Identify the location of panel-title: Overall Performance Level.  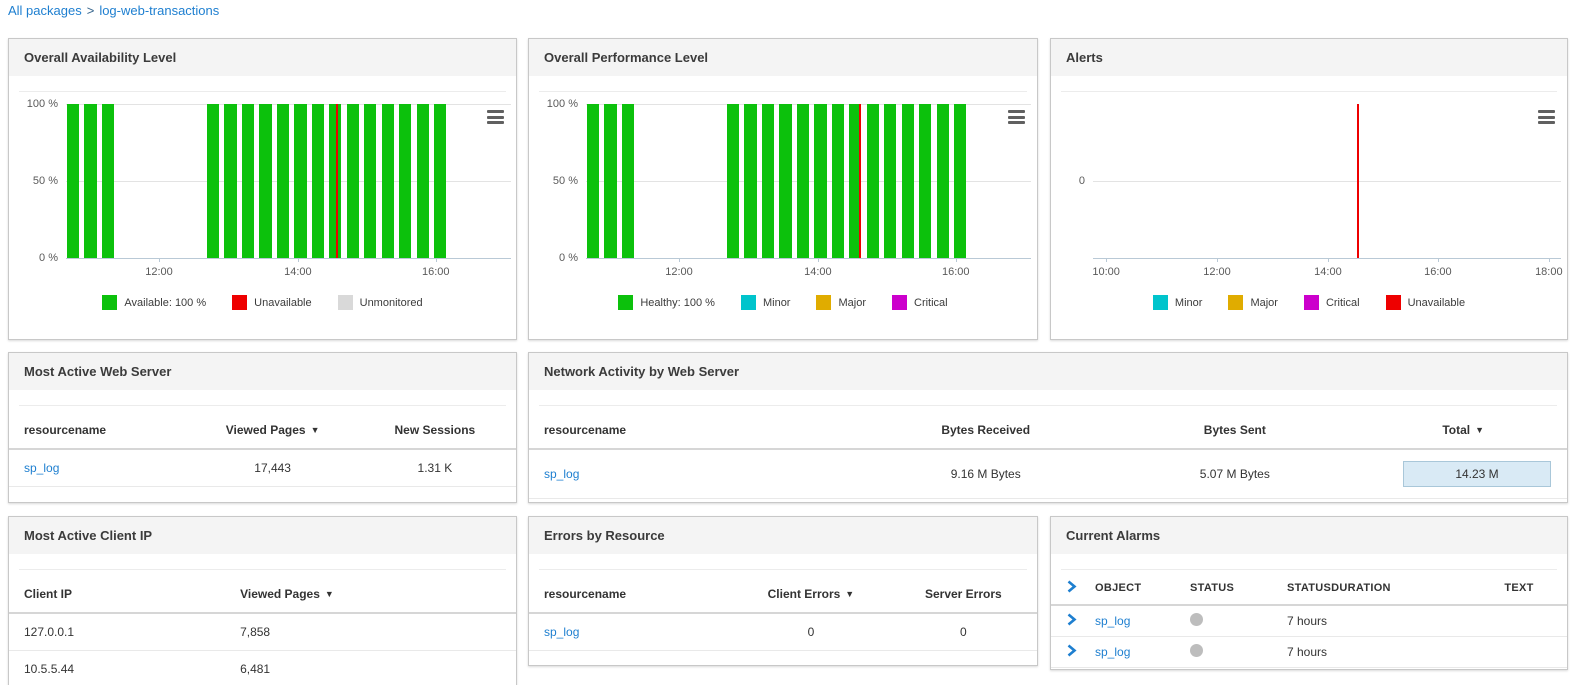
(783, 57).